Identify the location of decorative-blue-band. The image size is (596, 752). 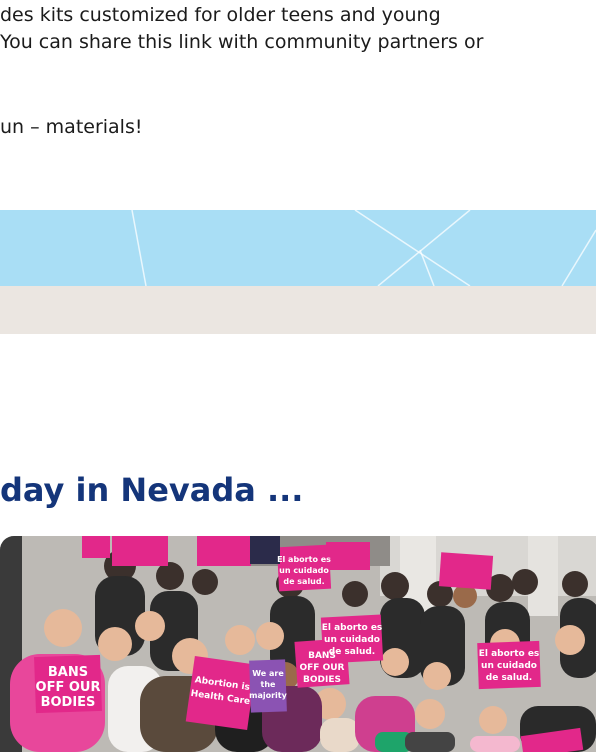
(298, 248).